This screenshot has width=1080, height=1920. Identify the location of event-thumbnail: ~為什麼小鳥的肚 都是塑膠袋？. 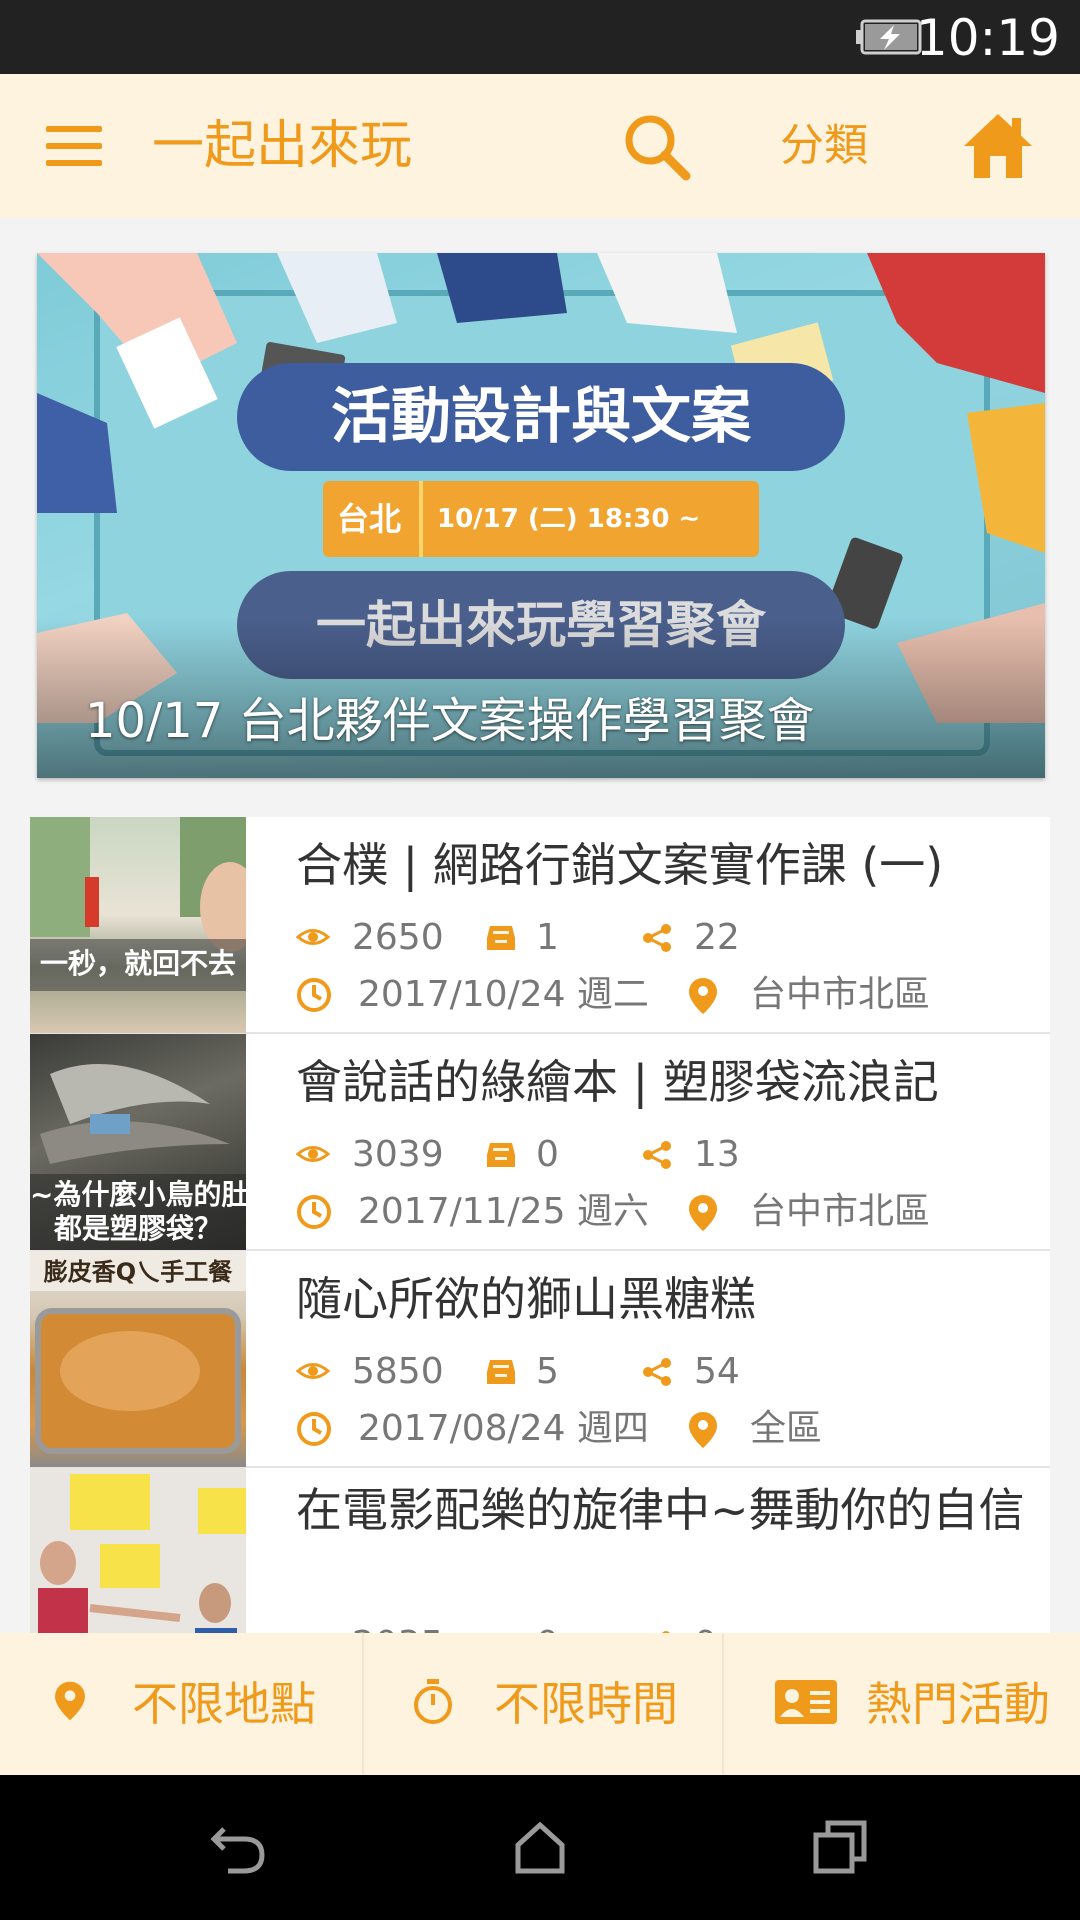
(138, 1142).